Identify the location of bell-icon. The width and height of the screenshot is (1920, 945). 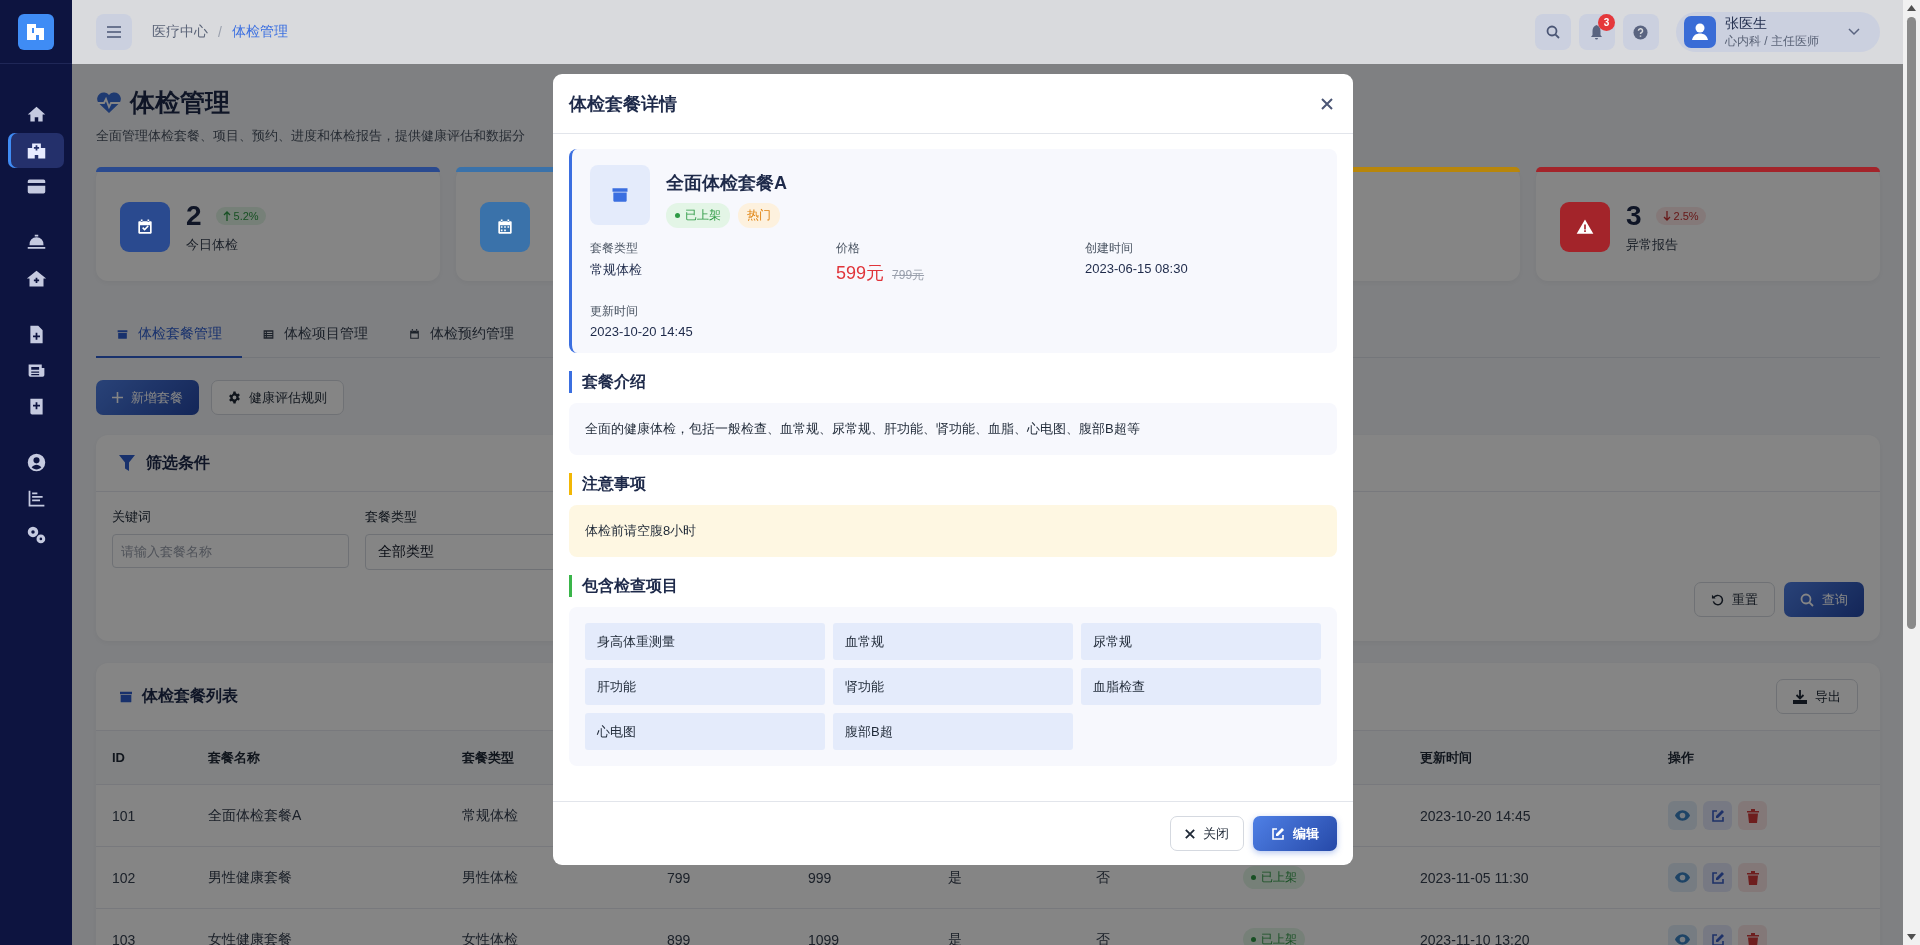
(1597, 32).